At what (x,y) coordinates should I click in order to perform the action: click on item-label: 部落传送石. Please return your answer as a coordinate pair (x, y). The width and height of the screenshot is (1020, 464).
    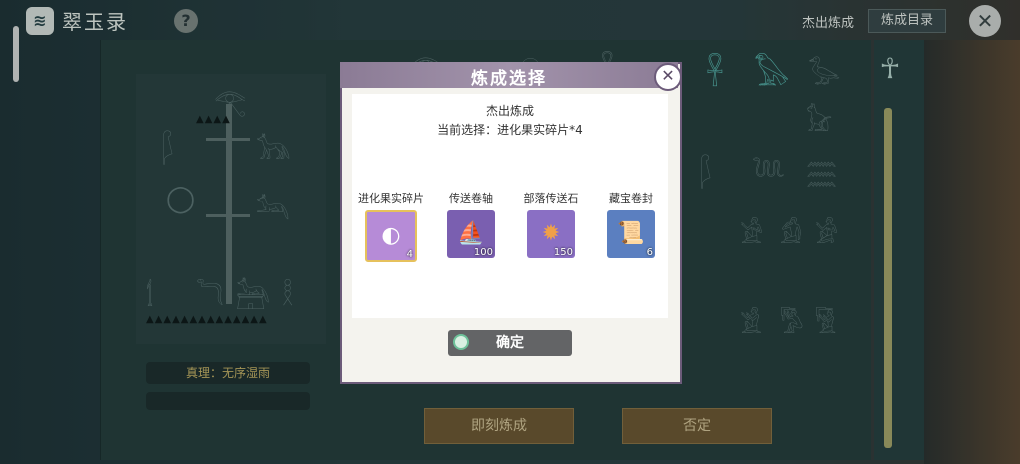
    Looking at the image, I should click on (551, 198).